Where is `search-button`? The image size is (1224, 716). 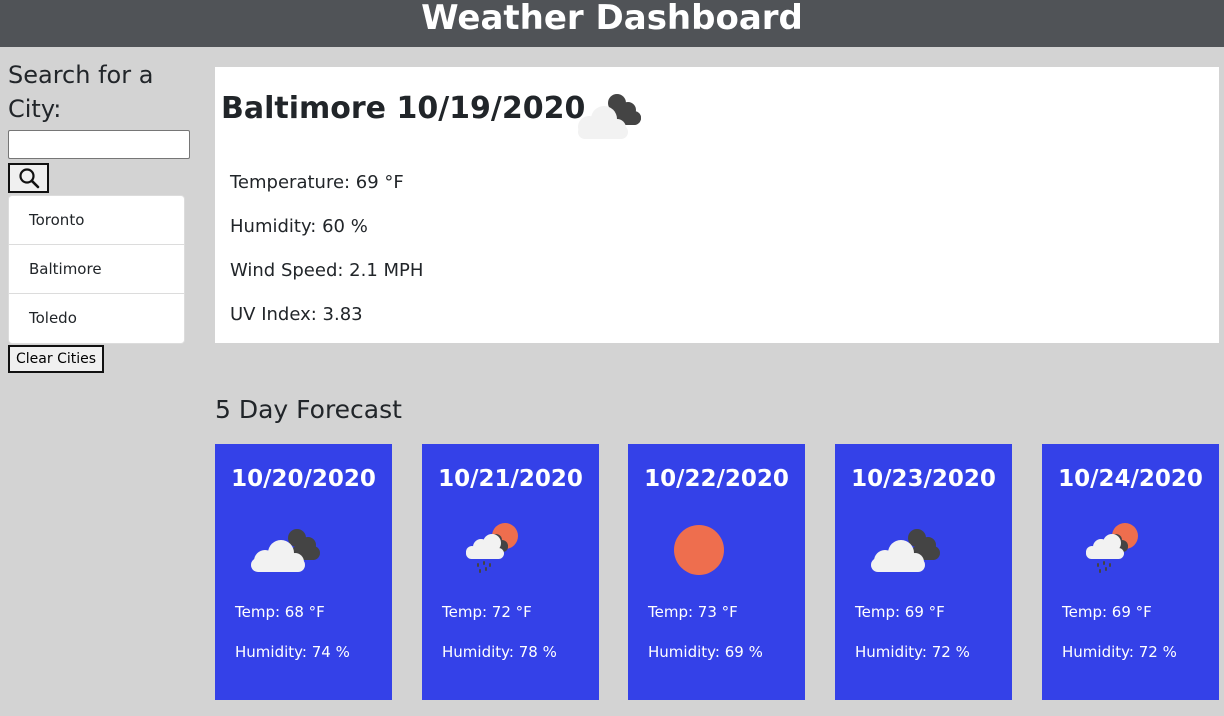
search-button is located at coordinates (28, 178).